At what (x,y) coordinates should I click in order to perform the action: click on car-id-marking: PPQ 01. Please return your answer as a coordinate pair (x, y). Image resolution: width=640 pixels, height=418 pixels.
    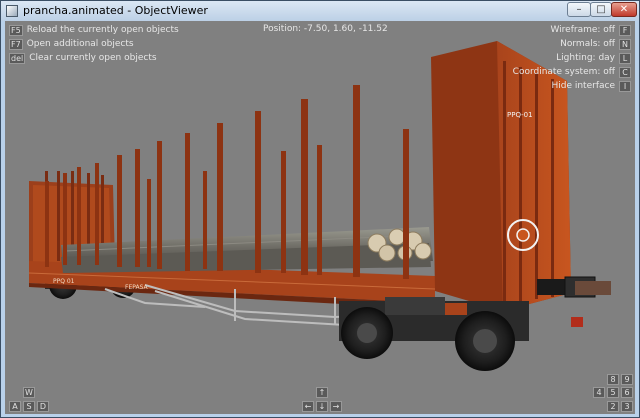
    Looking at the image, I should click on (64, 281).